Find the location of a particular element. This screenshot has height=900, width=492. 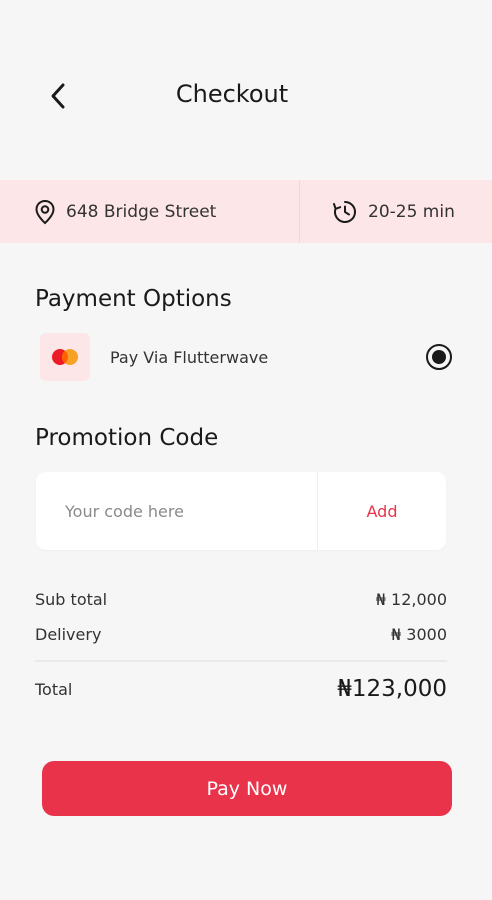

delivery-fee-label: Delivery is located at coordinates (68, 634).